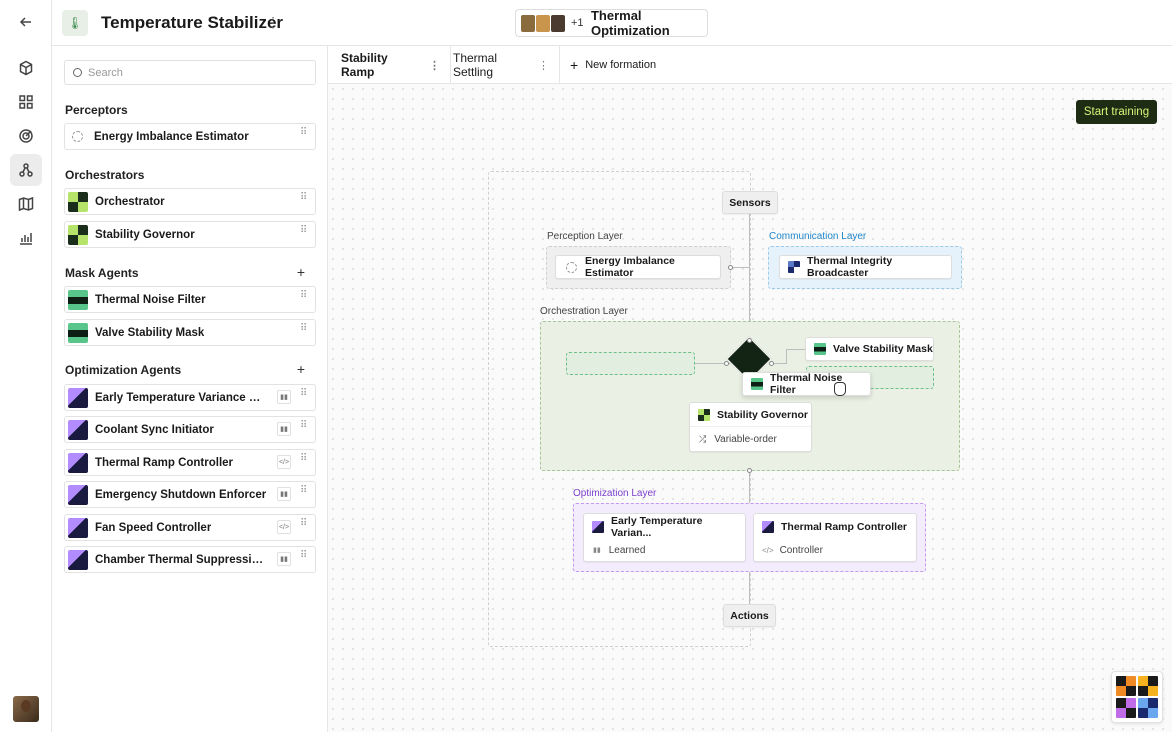 The image size is (1172, 732). Describe the element at coordinates (396, 65) in the screenshot. I see `tab-stability-ramp: Stability Ramp ⋮` at that location.